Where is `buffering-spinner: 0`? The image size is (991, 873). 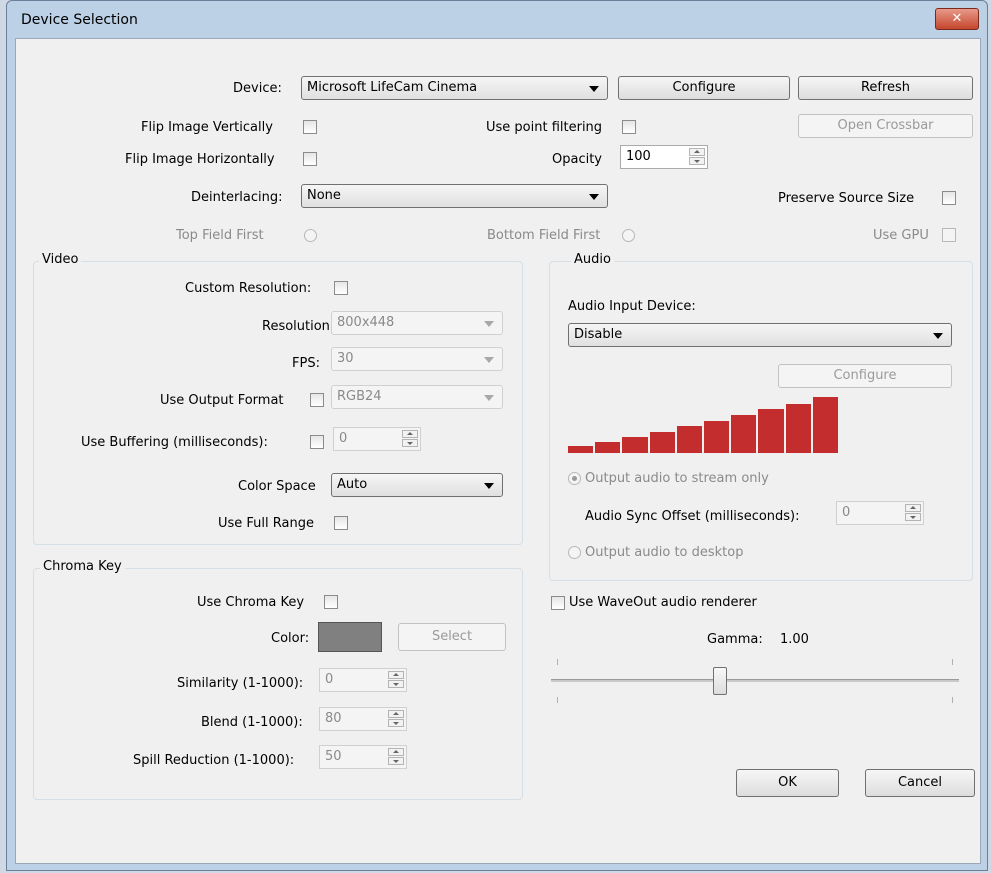 buffering-spinner: 0 is located at coordinates (377, 439).